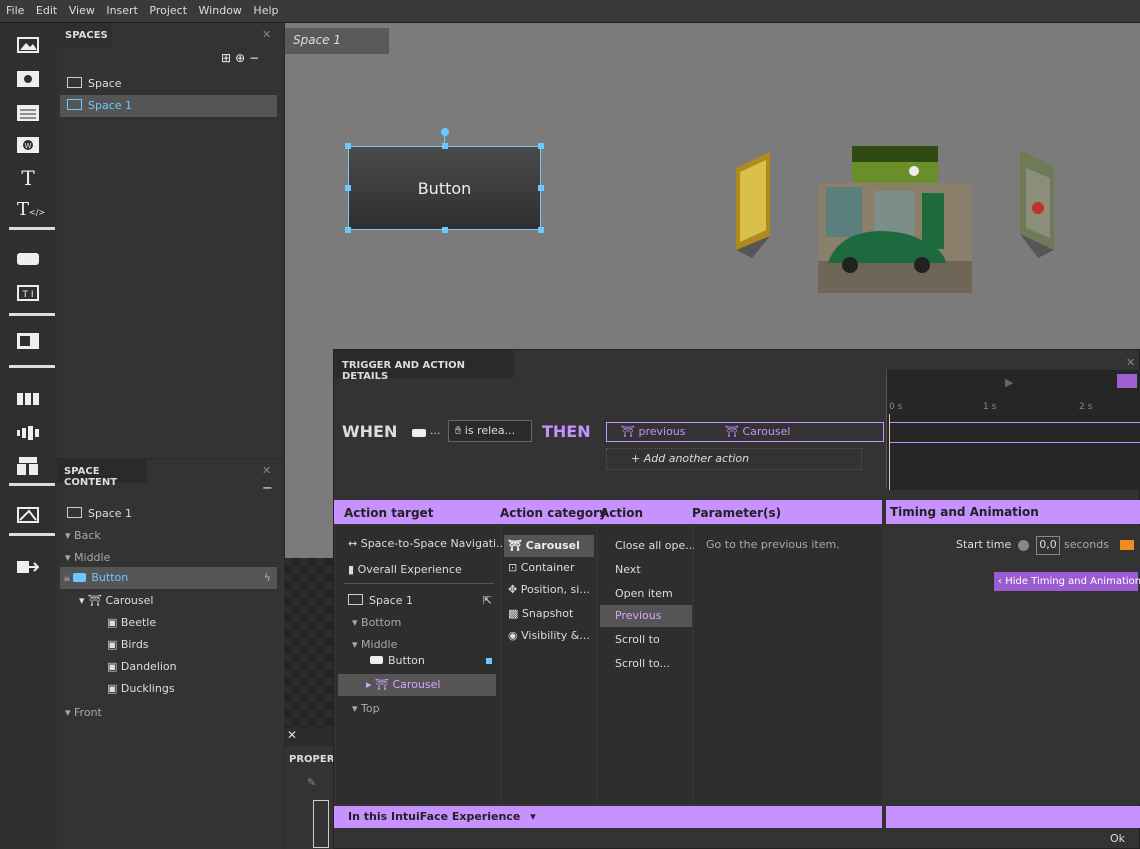 This screenshot has width=1140, height=849. I want to click on carousel-image-beetle, so click(895, 238).